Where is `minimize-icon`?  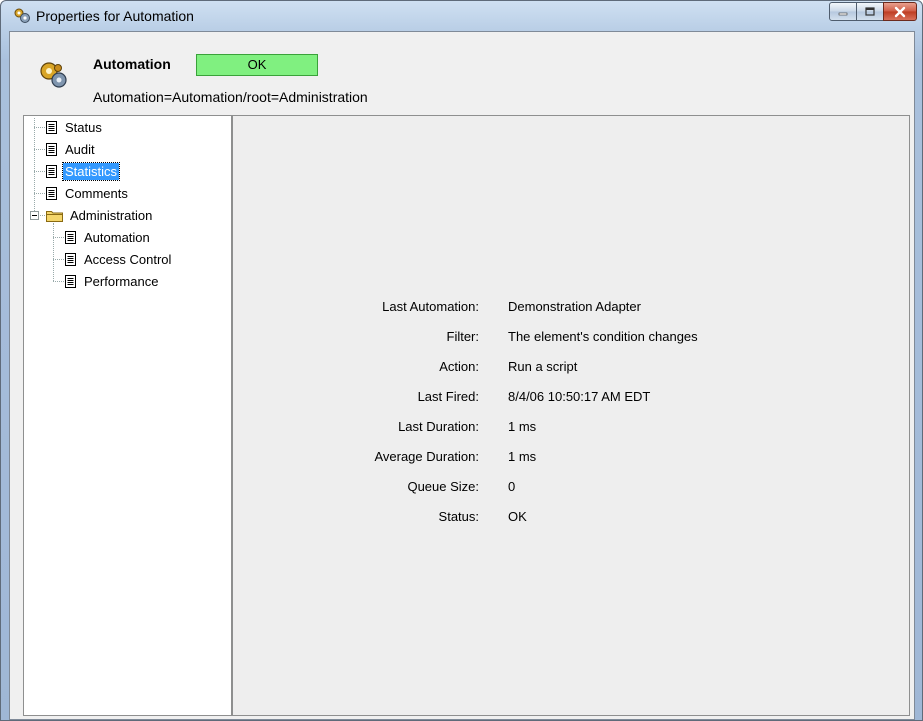
minimize-icon is located at coordinates (843, 13).